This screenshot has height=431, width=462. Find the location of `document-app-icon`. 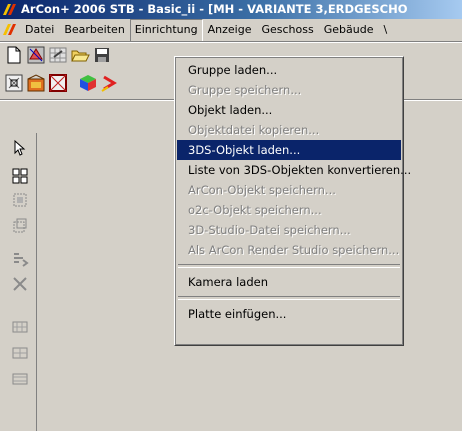

document-app-icon is located at coordinates (10, 30).